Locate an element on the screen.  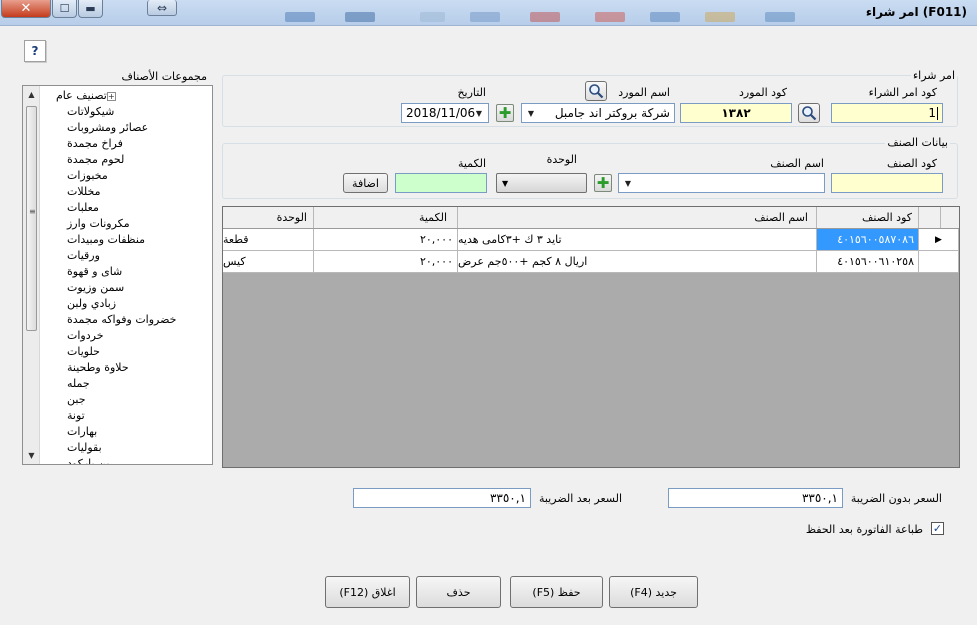
tree-item-label: تونة is located at coordinates (76, 415).